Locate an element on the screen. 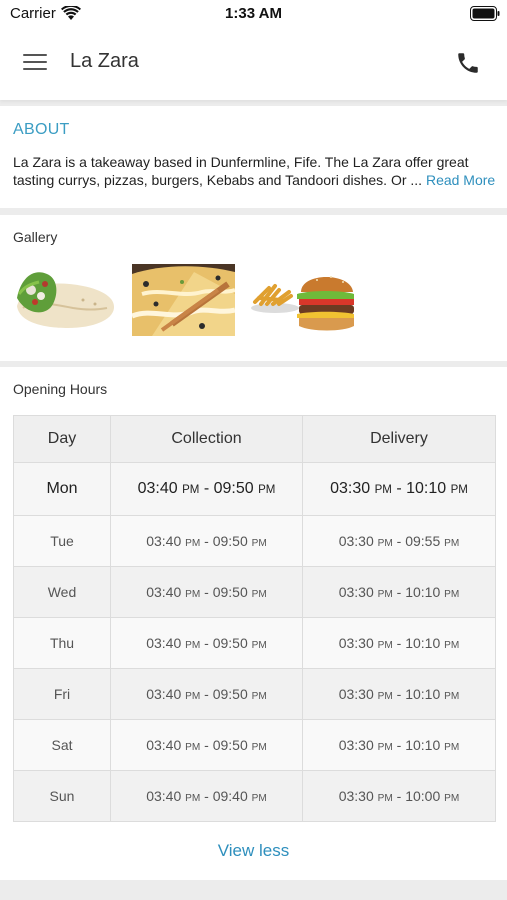  status-time: 1:33 AM is located at coordinates (253, 13).